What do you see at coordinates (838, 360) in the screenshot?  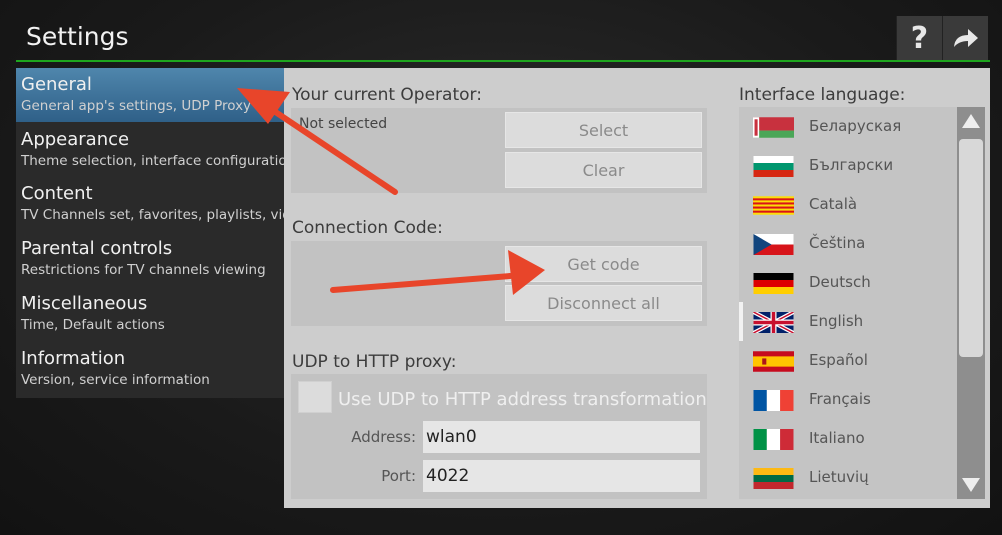 I see `language-name: Español` at bounding box center [838, 360].